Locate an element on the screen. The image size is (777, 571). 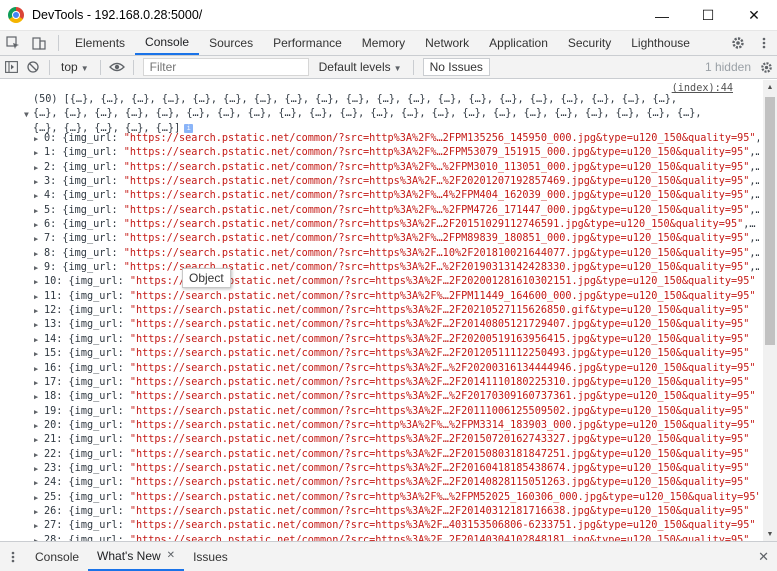
entry-index: 21 is located at coordinates (50, 440).